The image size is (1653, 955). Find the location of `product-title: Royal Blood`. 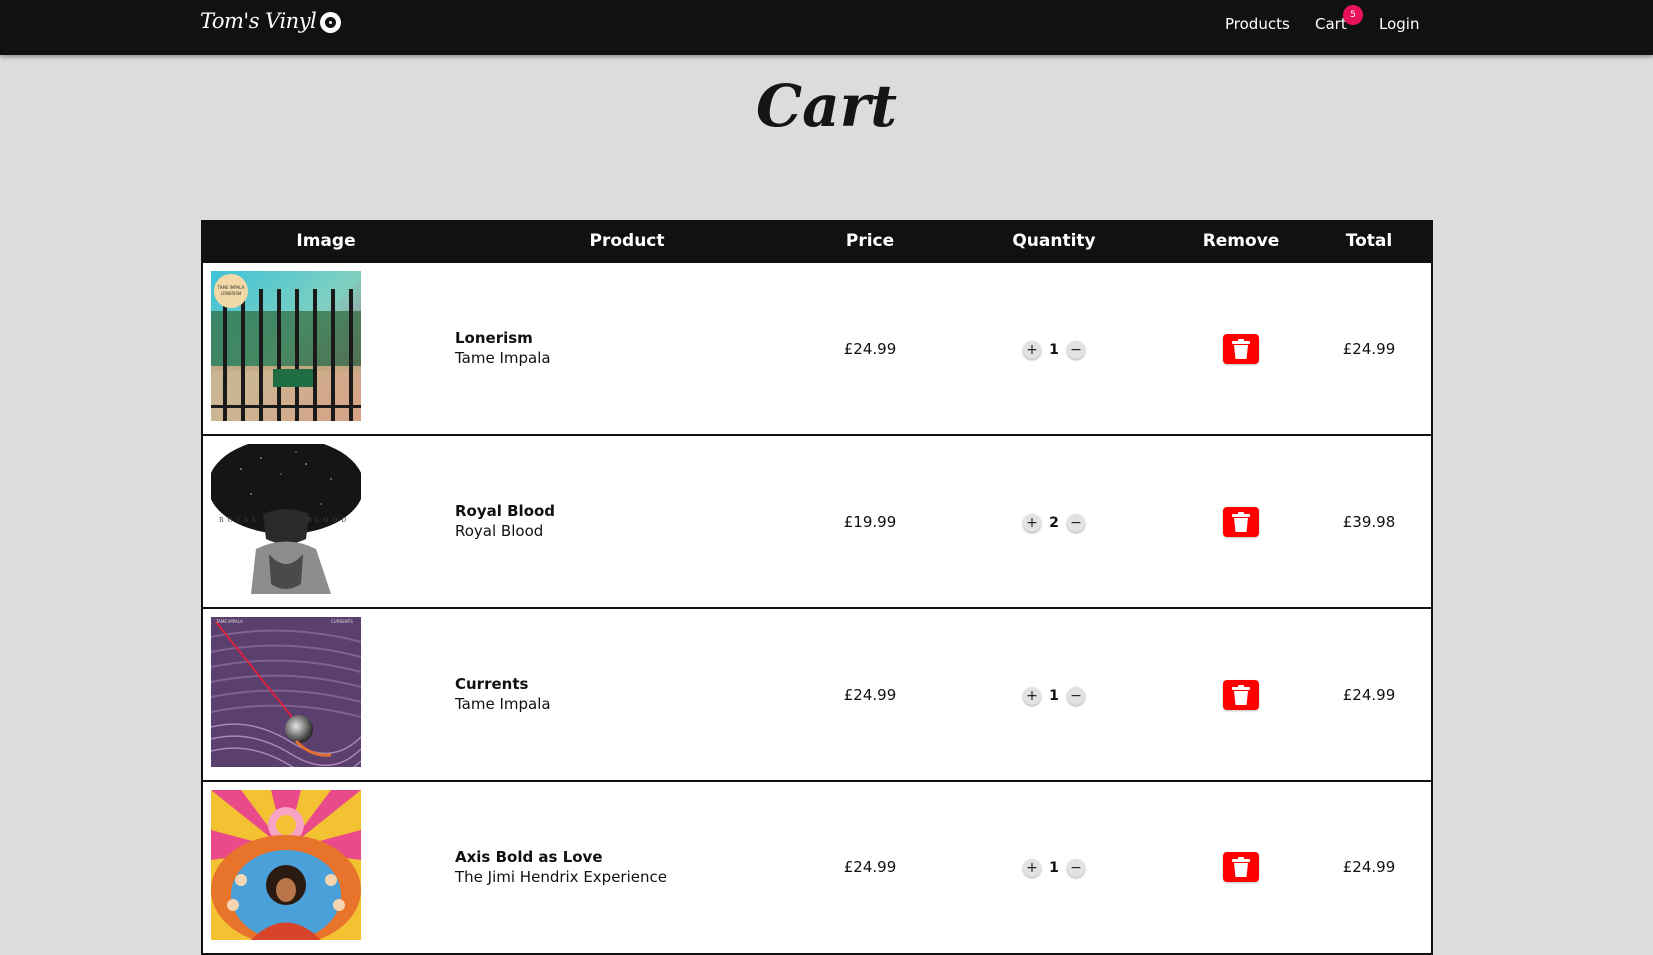

product-title: Royal Blood is located at coordinates (505, 511).